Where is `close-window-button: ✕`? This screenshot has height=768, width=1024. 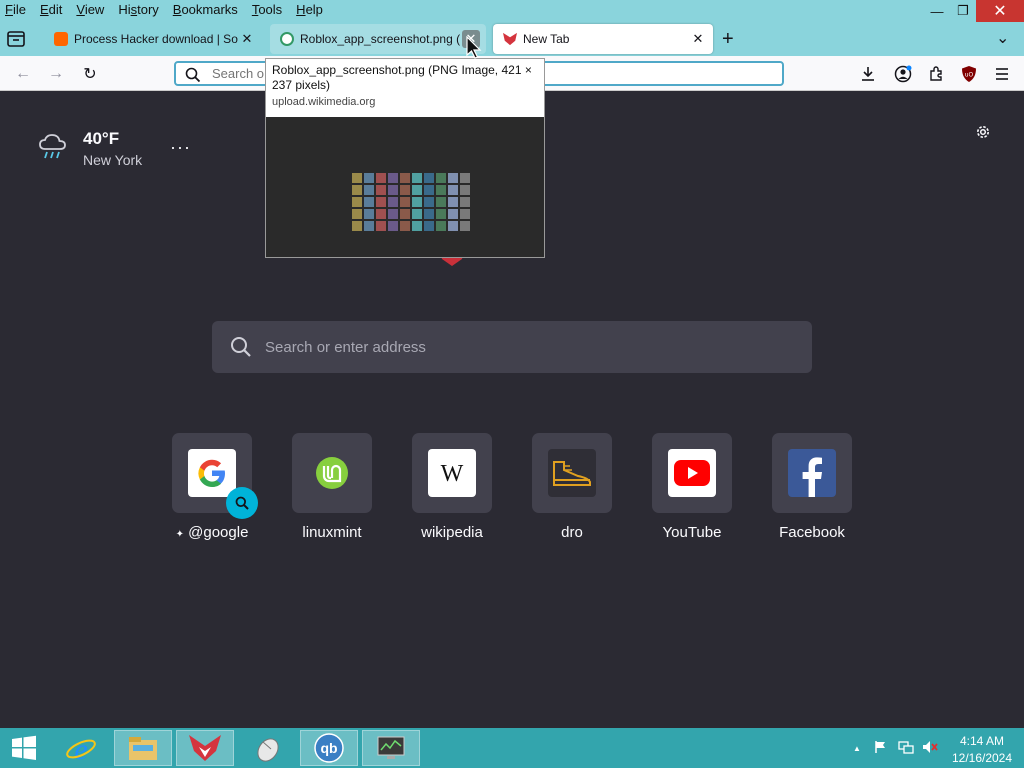
close-window-button: ✕ is located at coordinates (1000, 11).